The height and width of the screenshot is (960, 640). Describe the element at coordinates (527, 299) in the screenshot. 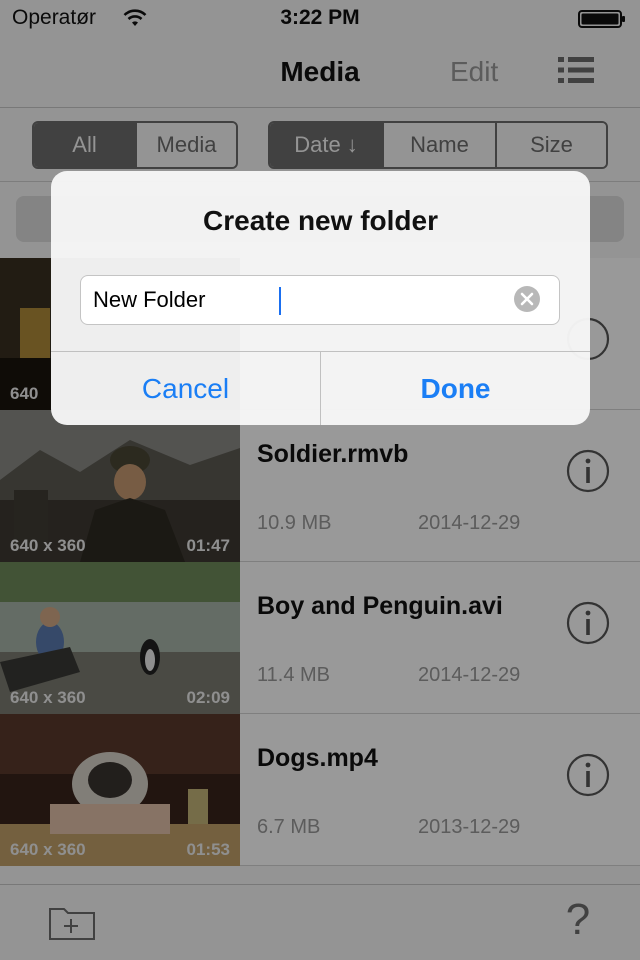

I see `clear-text-icon` at that location.